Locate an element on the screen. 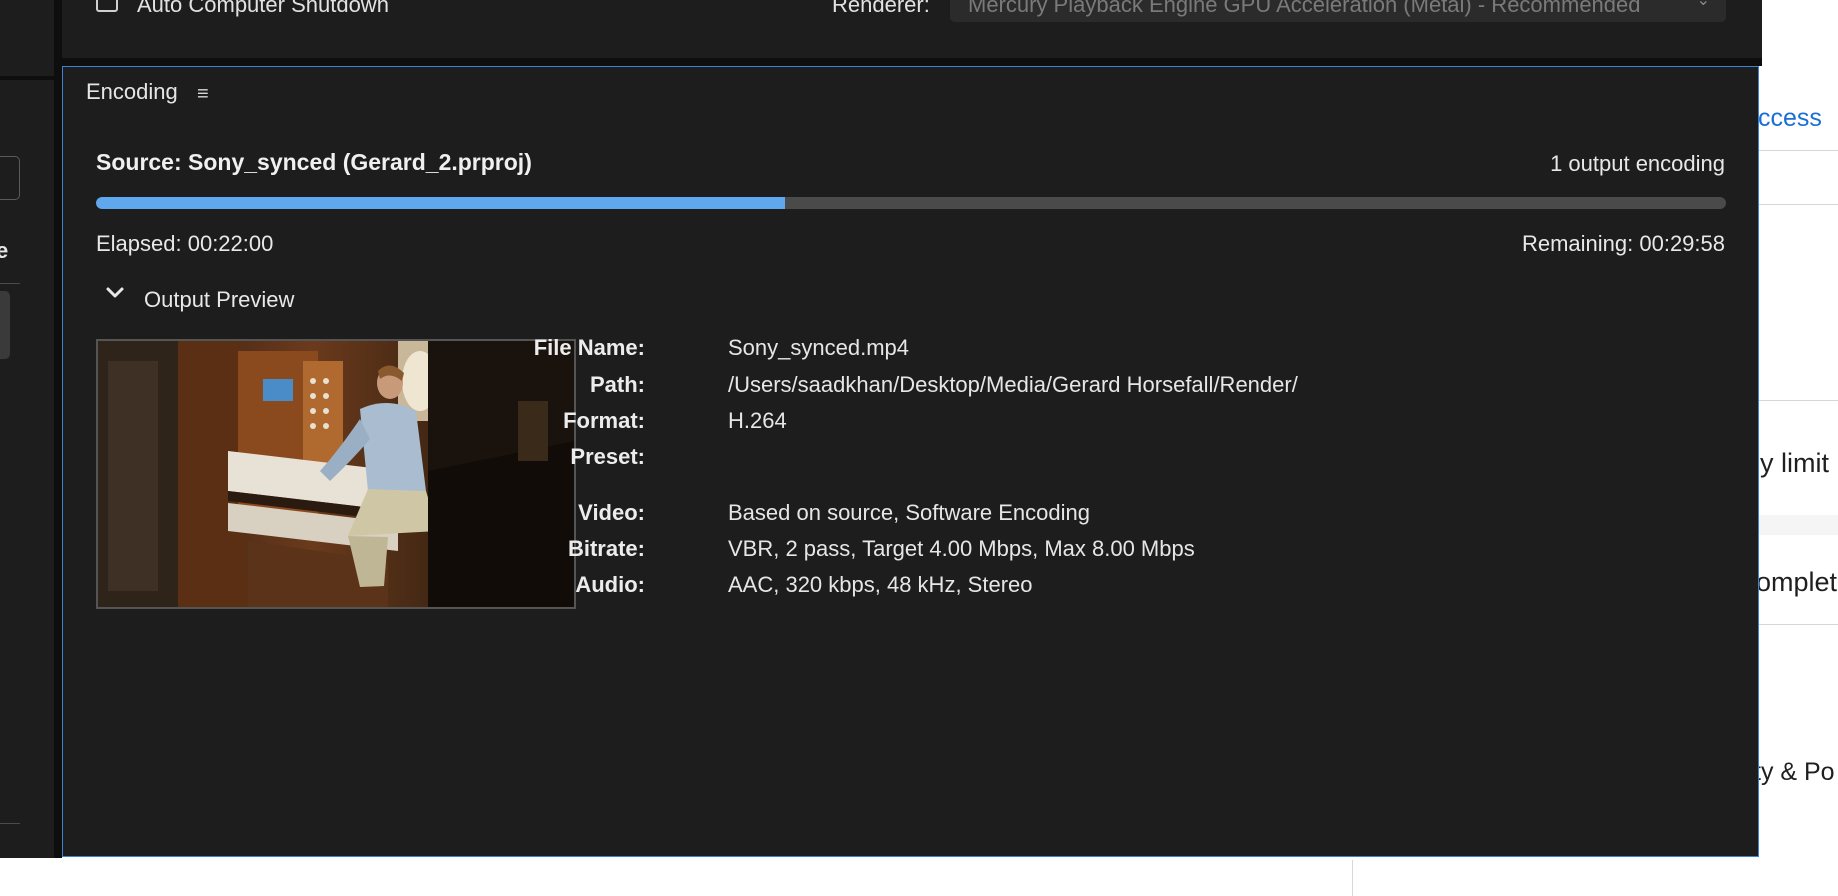  complete-text-fragment: omplet is located at coordinates (1797, 582).